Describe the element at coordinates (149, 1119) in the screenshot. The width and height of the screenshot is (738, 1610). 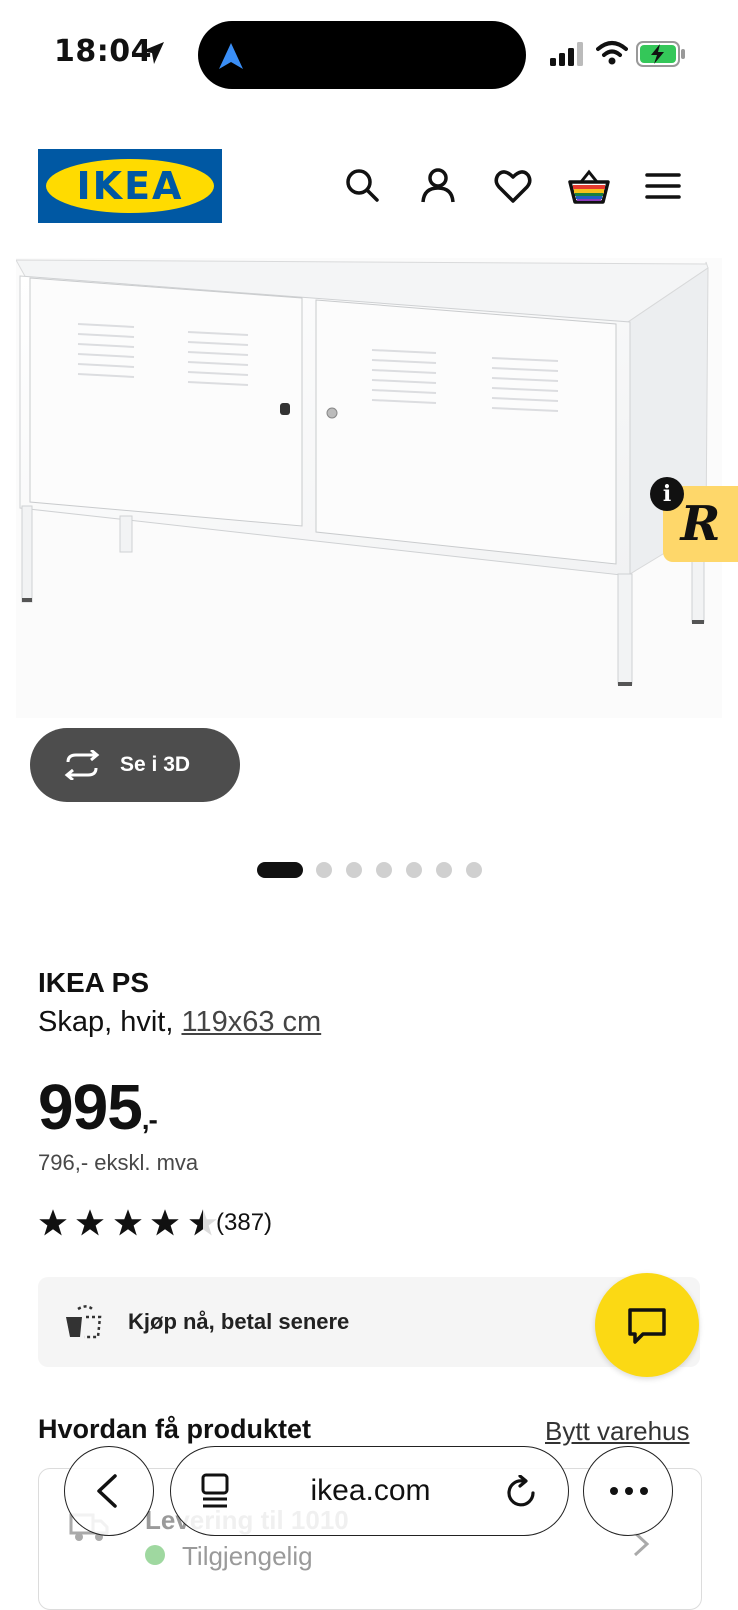
I see `price-suffix: ,-` at that location.